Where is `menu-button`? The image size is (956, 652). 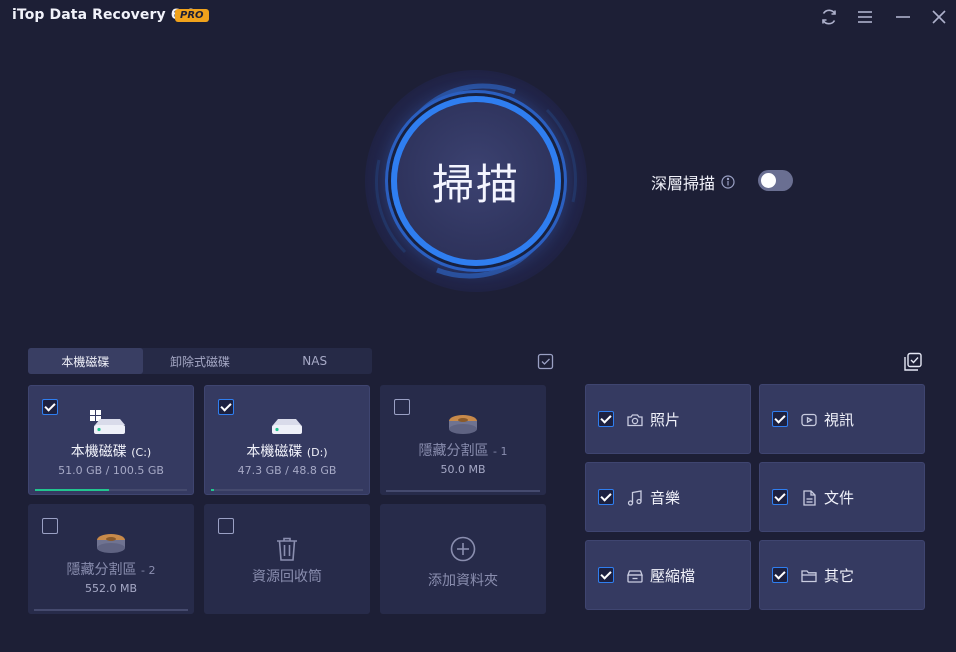
menu-button is located at coordinates (865, 17).